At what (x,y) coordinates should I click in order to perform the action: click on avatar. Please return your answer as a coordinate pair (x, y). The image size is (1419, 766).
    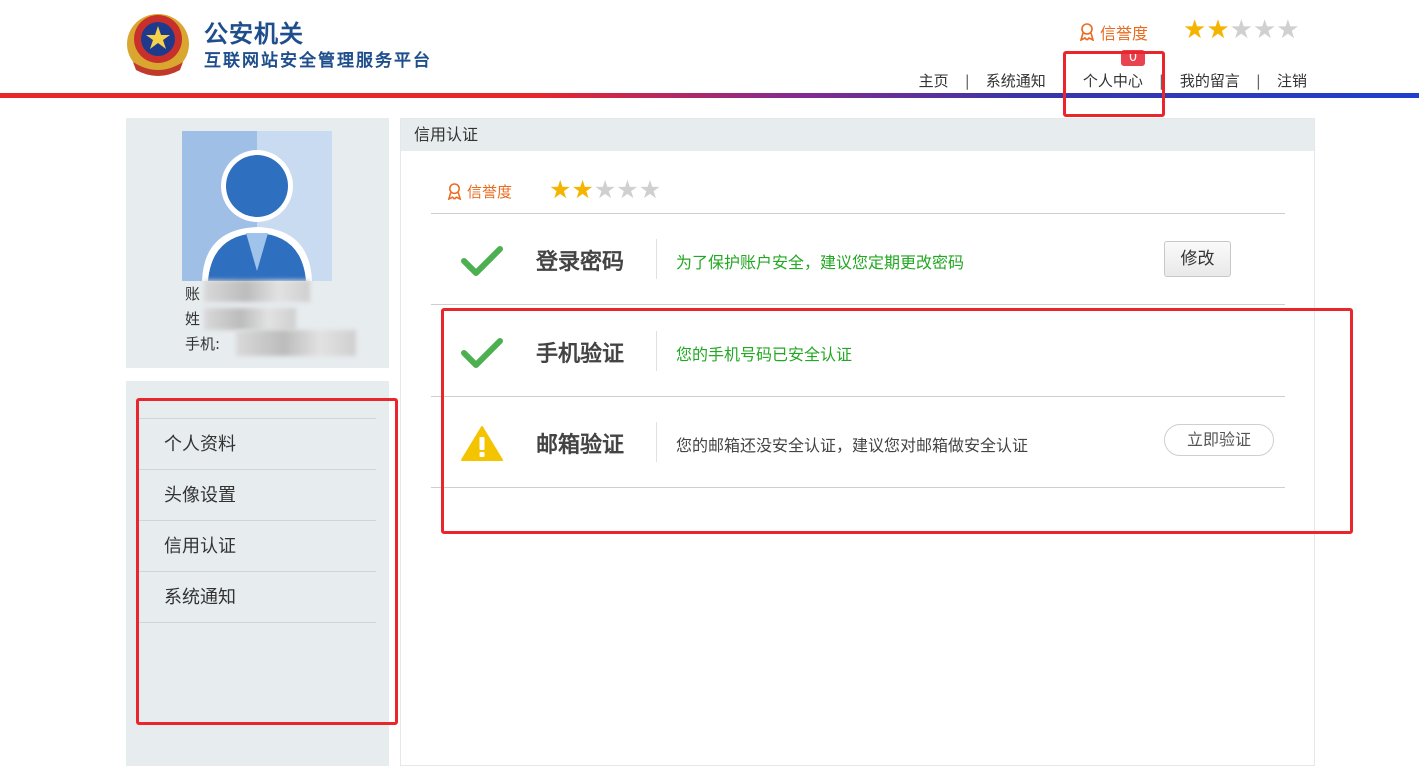
    Looking at the image, I should click on (257, 206).